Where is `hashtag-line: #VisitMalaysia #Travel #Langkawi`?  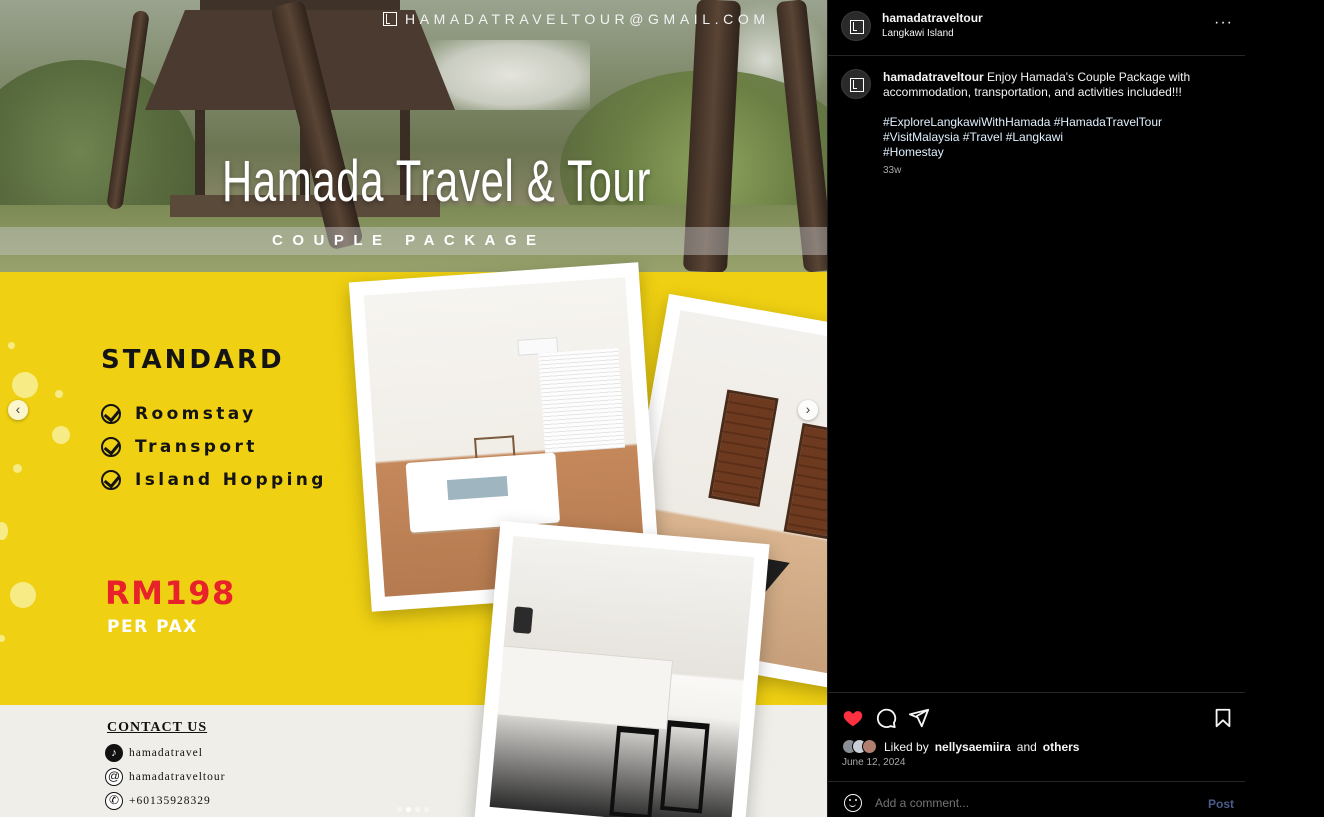
hashtag-line: #VisitMalaysia #Travel #Langkawi is located at coordinates (1043, 137).